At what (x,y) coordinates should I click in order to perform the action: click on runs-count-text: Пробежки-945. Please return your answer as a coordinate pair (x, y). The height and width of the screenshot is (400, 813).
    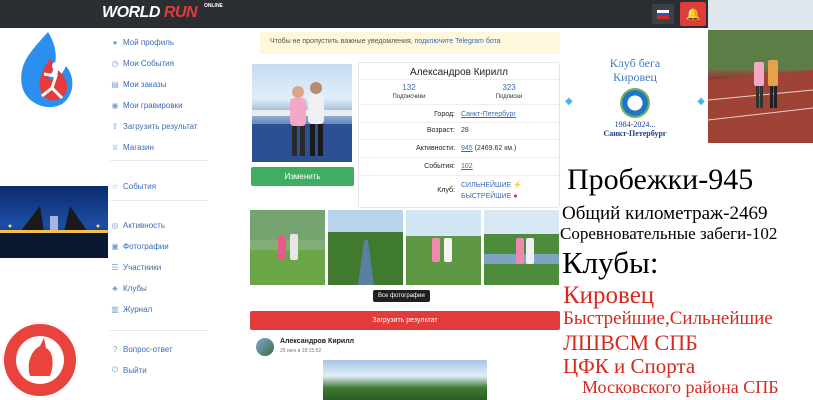
    Looking at the image, I should click on (660, 179).